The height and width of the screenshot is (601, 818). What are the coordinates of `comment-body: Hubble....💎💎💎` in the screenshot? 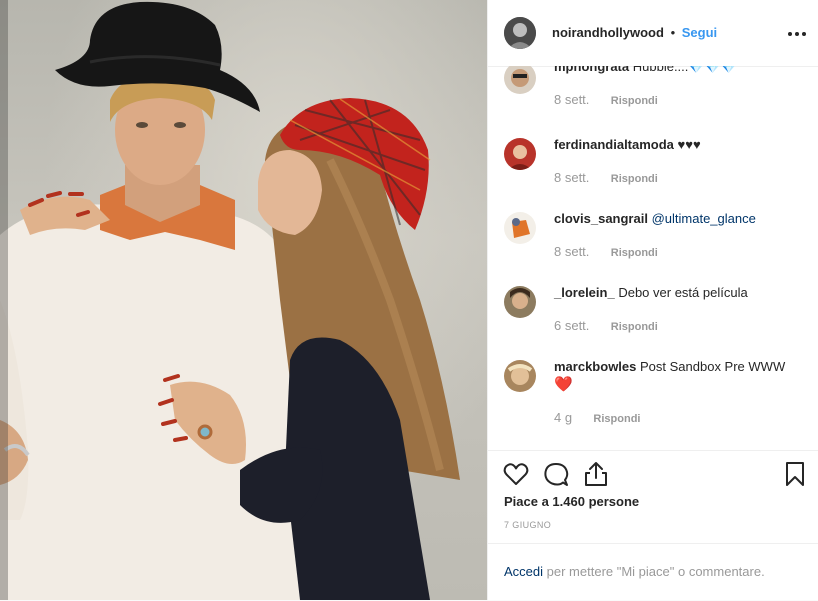 It's located at (684, 70).